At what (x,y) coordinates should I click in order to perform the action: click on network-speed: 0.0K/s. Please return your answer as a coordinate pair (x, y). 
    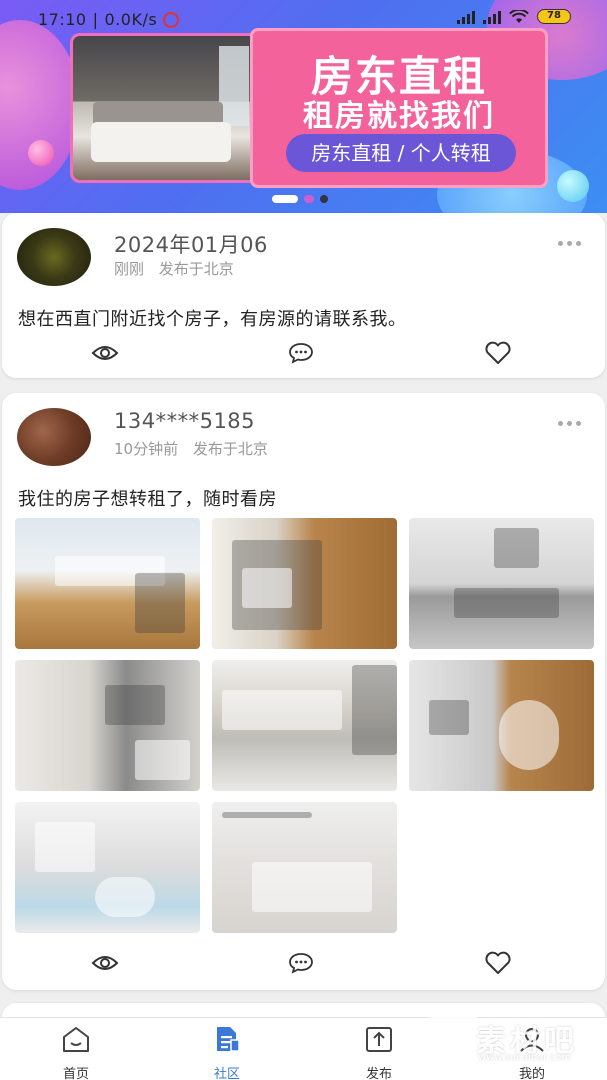
    Looking at the image, I should click on (131, 19).